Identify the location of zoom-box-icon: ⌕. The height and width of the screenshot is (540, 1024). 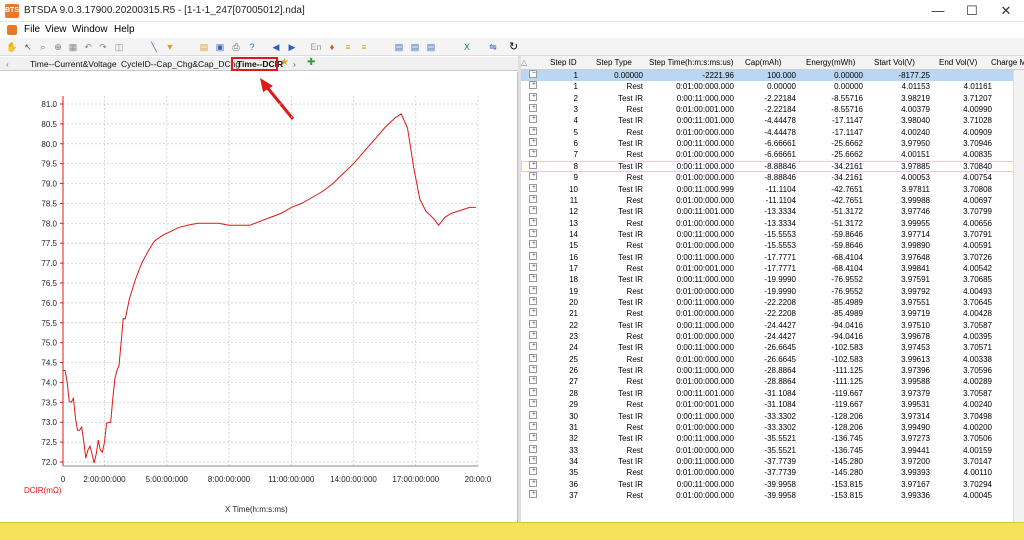
(43, 47).